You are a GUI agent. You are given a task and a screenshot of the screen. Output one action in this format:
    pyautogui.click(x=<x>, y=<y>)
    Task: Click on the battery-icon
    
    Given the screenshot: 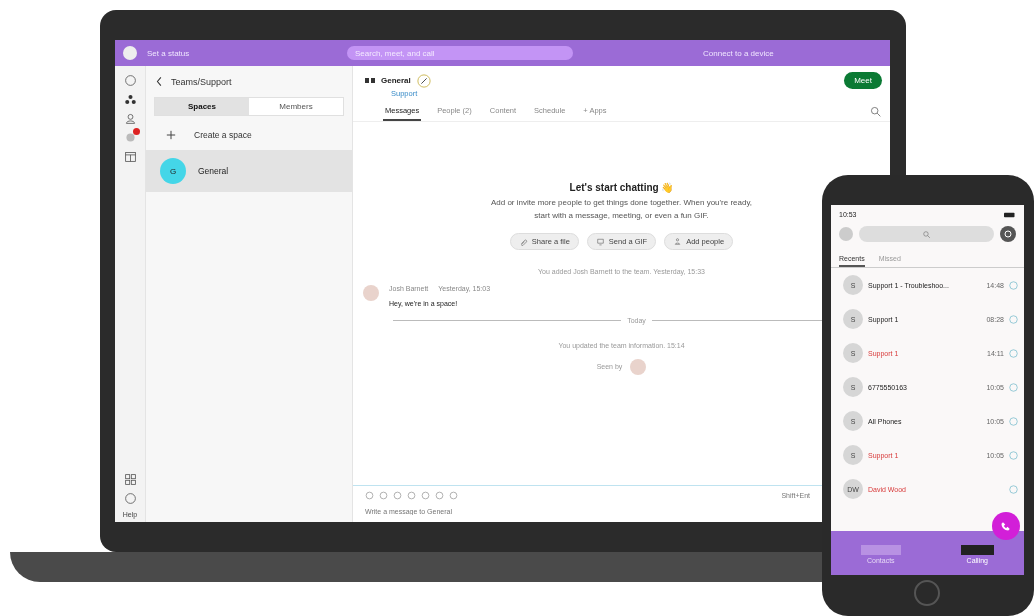 What is the action you would take?
    pyautogui.click(x=1010, y=214)
    